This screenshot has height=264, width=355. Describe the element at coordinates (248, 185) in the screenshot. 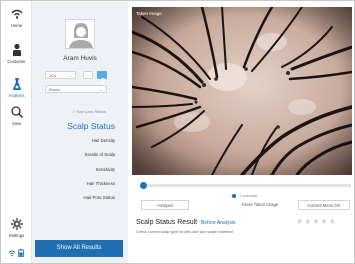

I see `slider-track` at that location.